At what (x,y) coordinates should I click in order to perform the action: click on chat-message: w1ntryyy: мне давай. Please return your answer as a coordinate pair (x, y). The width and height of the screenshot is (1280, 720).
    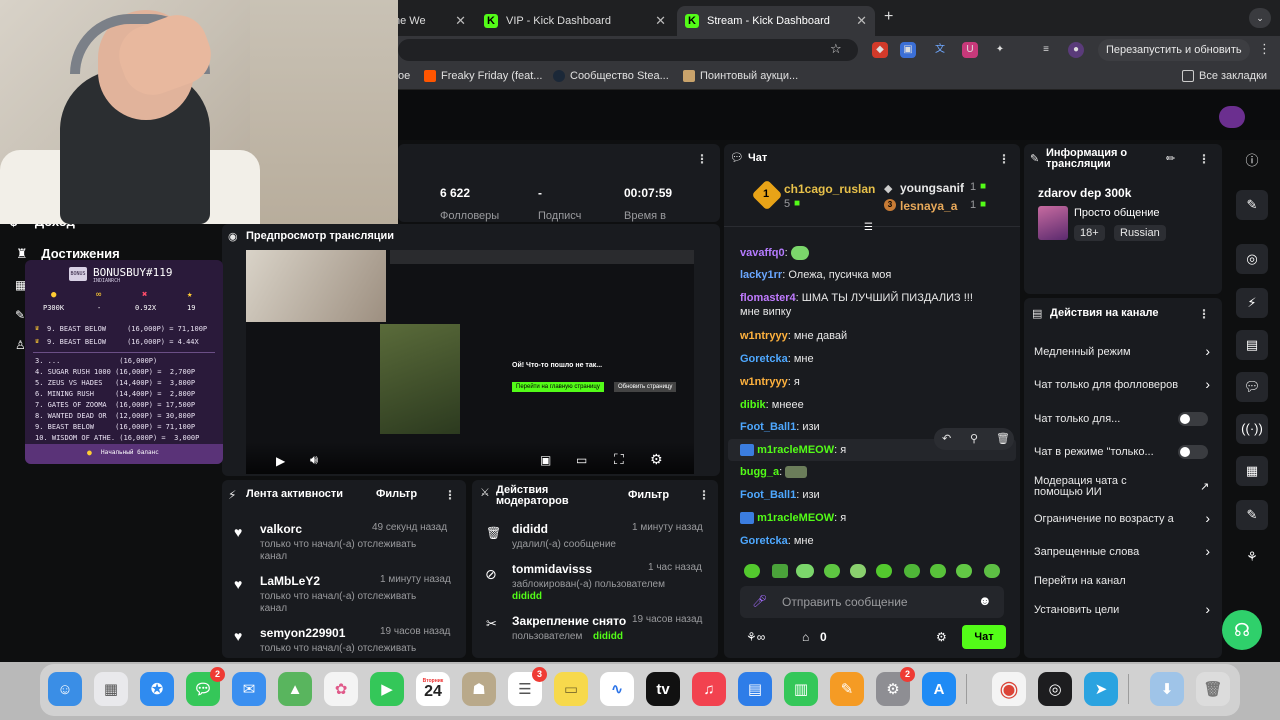
    Looking at the image, I should click on (793, 336).